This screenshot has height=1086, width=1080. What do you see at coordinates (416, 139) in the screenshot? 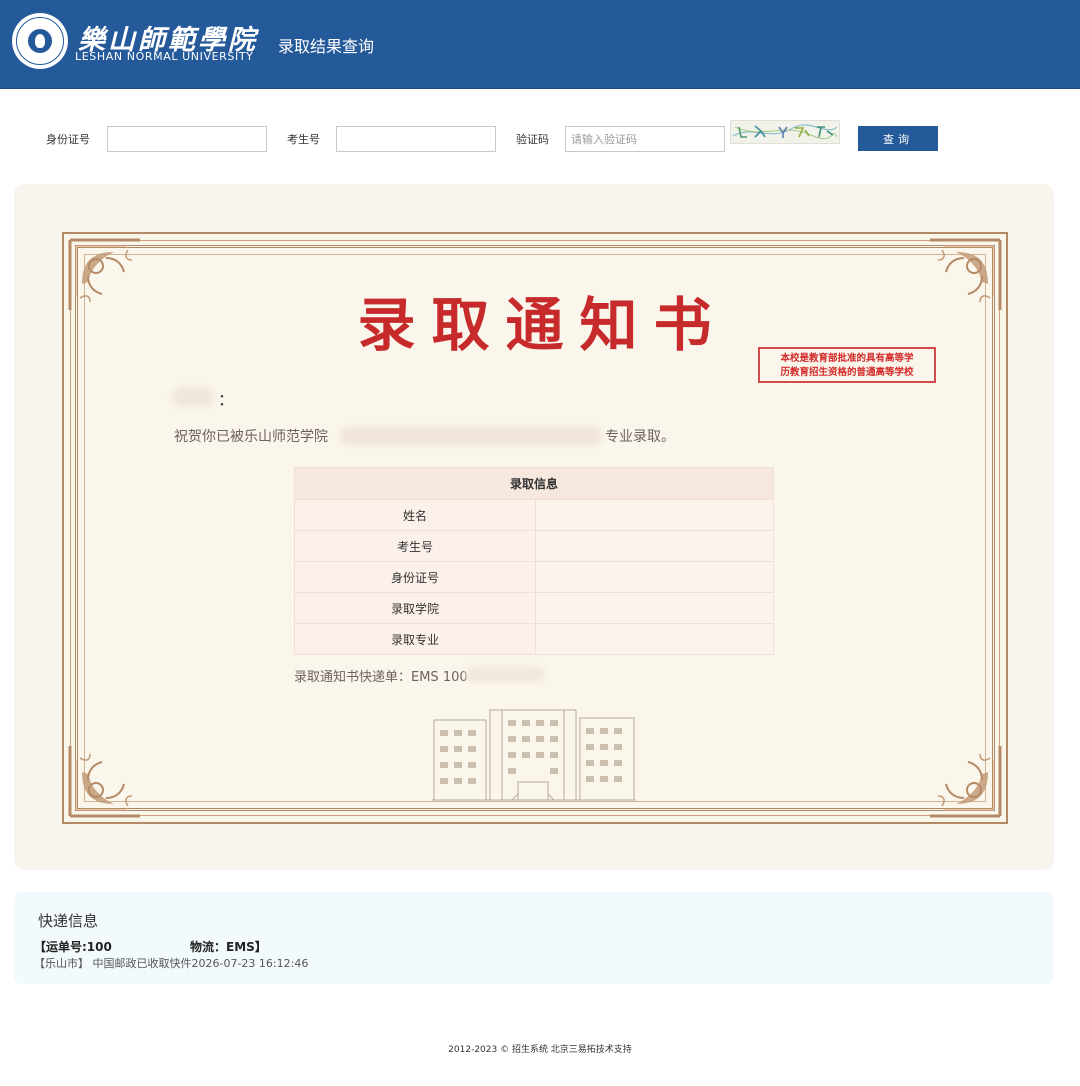
I see `exam-number-input` at bounding box center [416, 139].